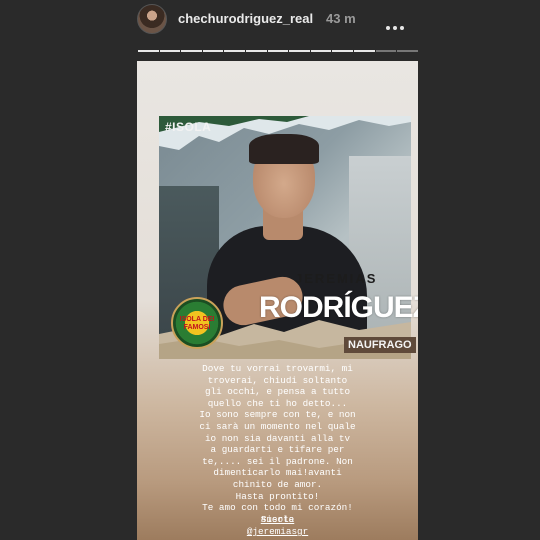 Image resolution: width=540 pixels, height=540 pixels. Describe the element at coordinates (188, 127) in the screenshot. I see `hashtag-label: #ISOLA` at that location.